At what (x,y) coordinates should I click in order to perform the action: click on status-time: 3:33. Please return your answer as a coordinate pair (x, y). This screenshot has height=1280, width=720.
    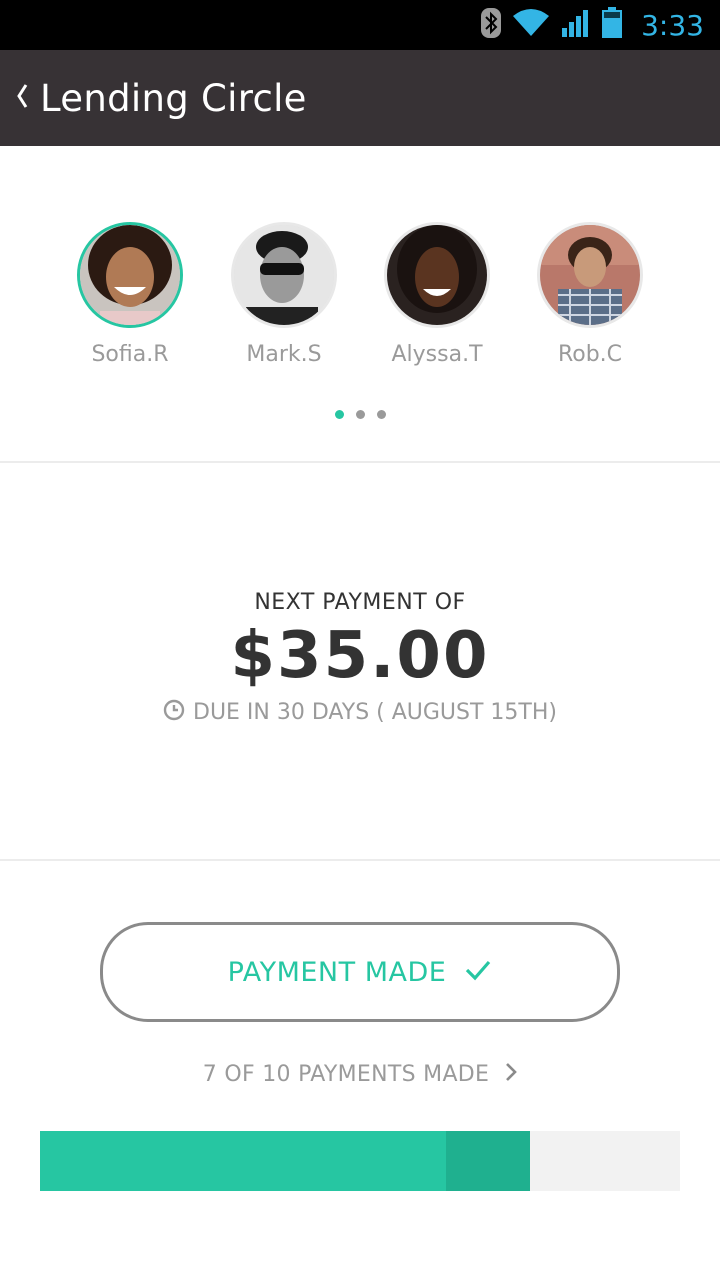
    Looking at the image, I should click on (672, 25).